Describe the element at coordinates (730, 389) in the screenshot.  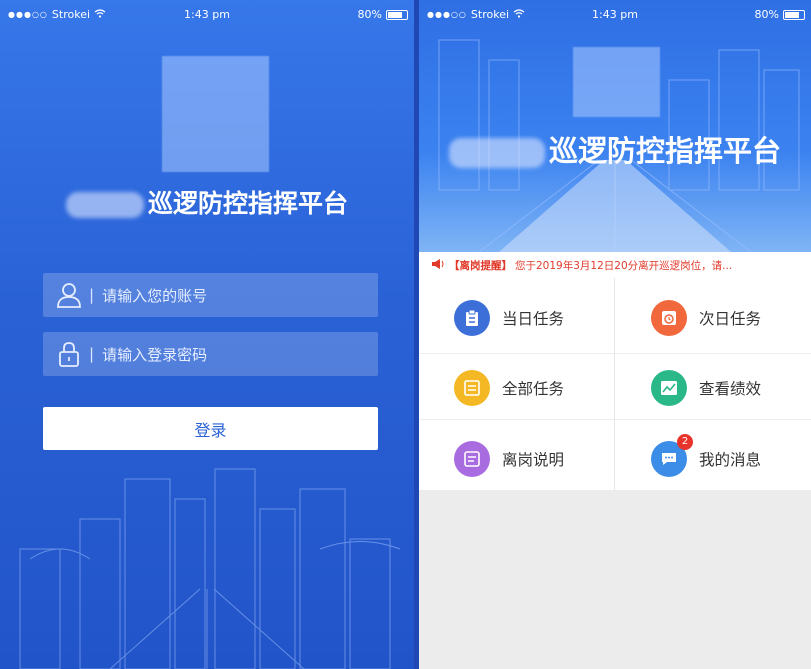
I see `menu-label: 查看绩效` at that location.